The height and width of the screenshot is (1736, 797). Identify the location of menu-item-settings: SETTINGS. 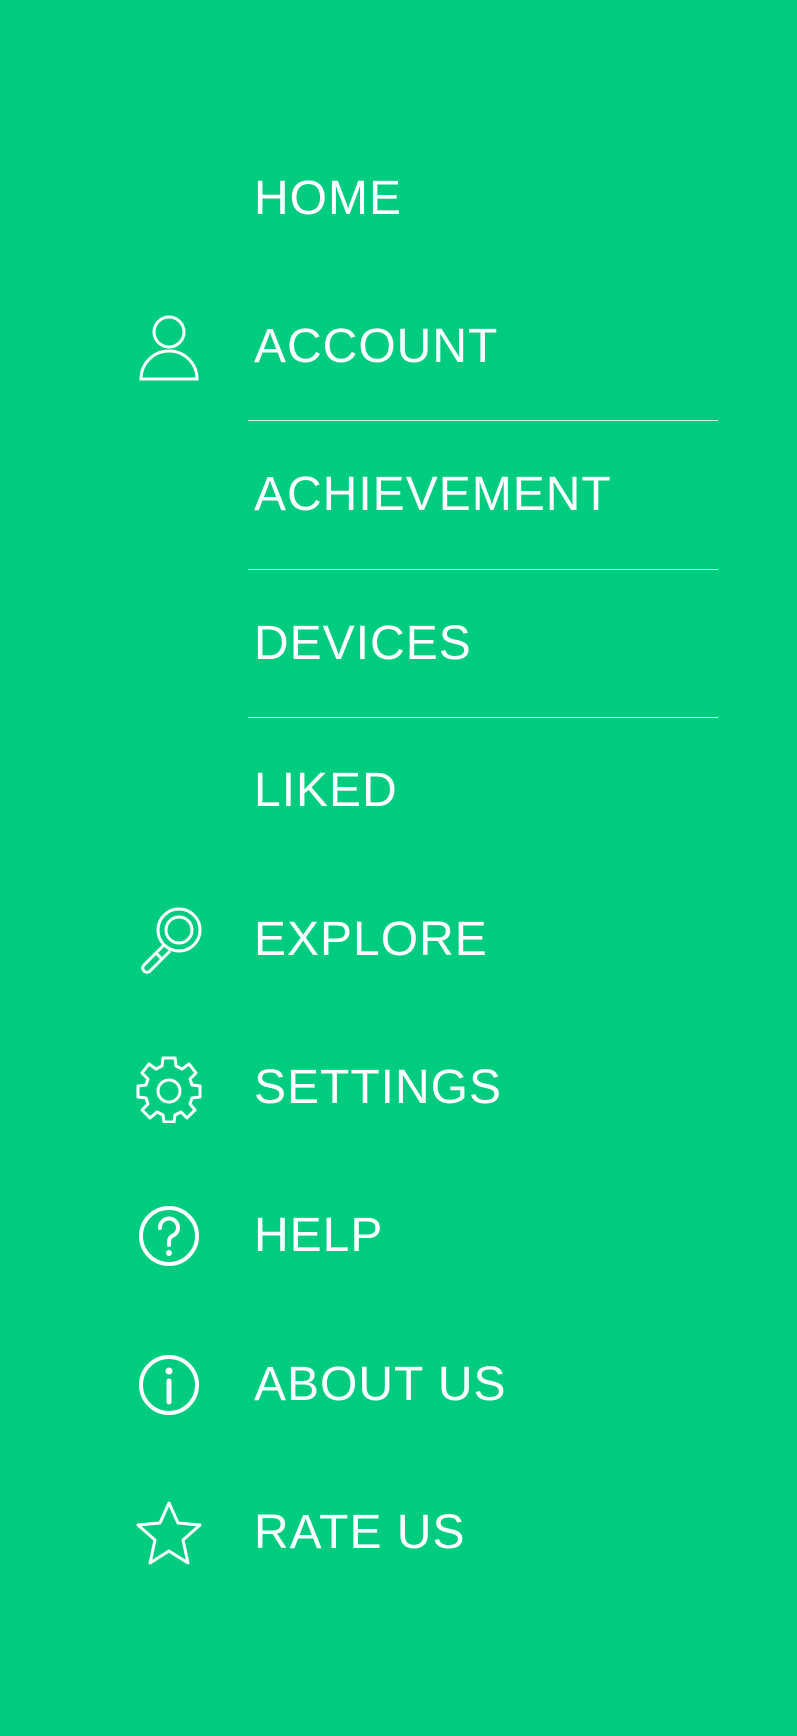
(398, 1088).